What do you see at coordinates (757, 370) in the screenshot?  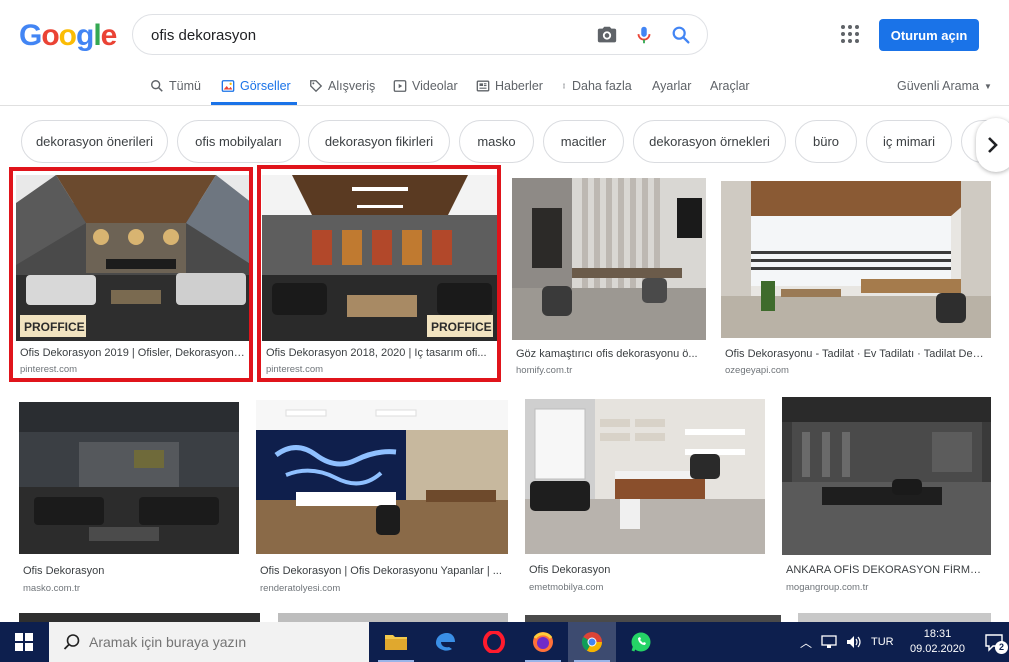 I see `result-source: ozegeyapi.com` at bounding box center [757, 370].